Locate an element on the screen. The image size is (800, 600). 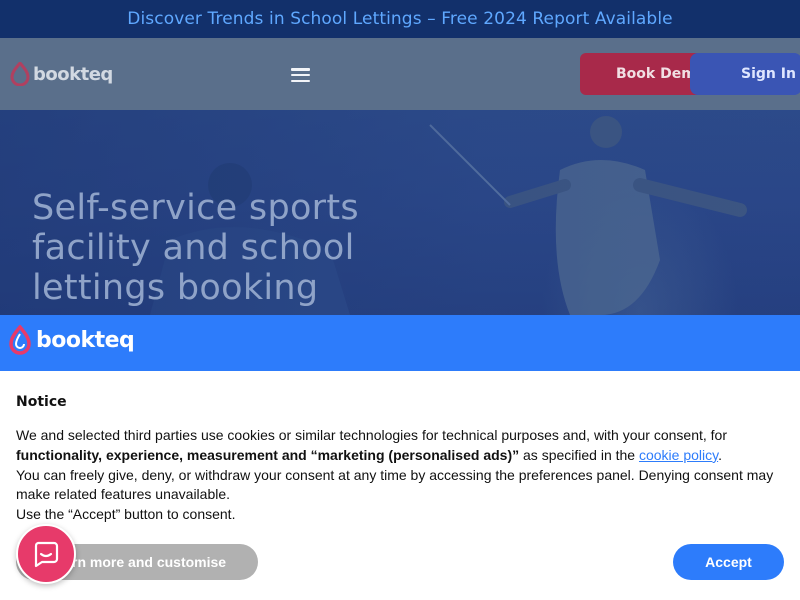
notice-text-line3: Use the “Accept” button to consent. is located at coordinates (126, 514).